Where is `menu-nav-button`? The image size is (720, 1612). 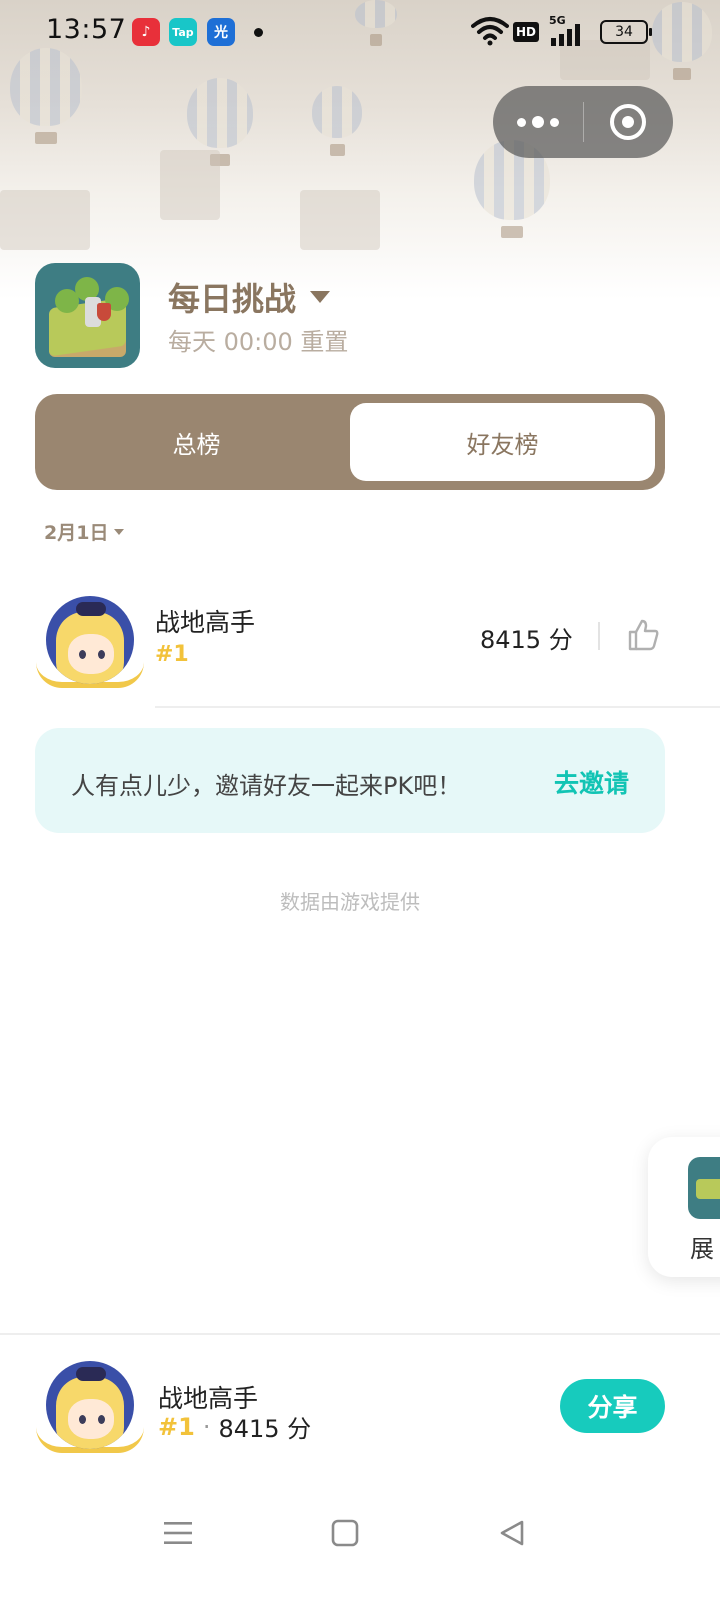 menu-nav-button is located at coordinates (178, 1533).